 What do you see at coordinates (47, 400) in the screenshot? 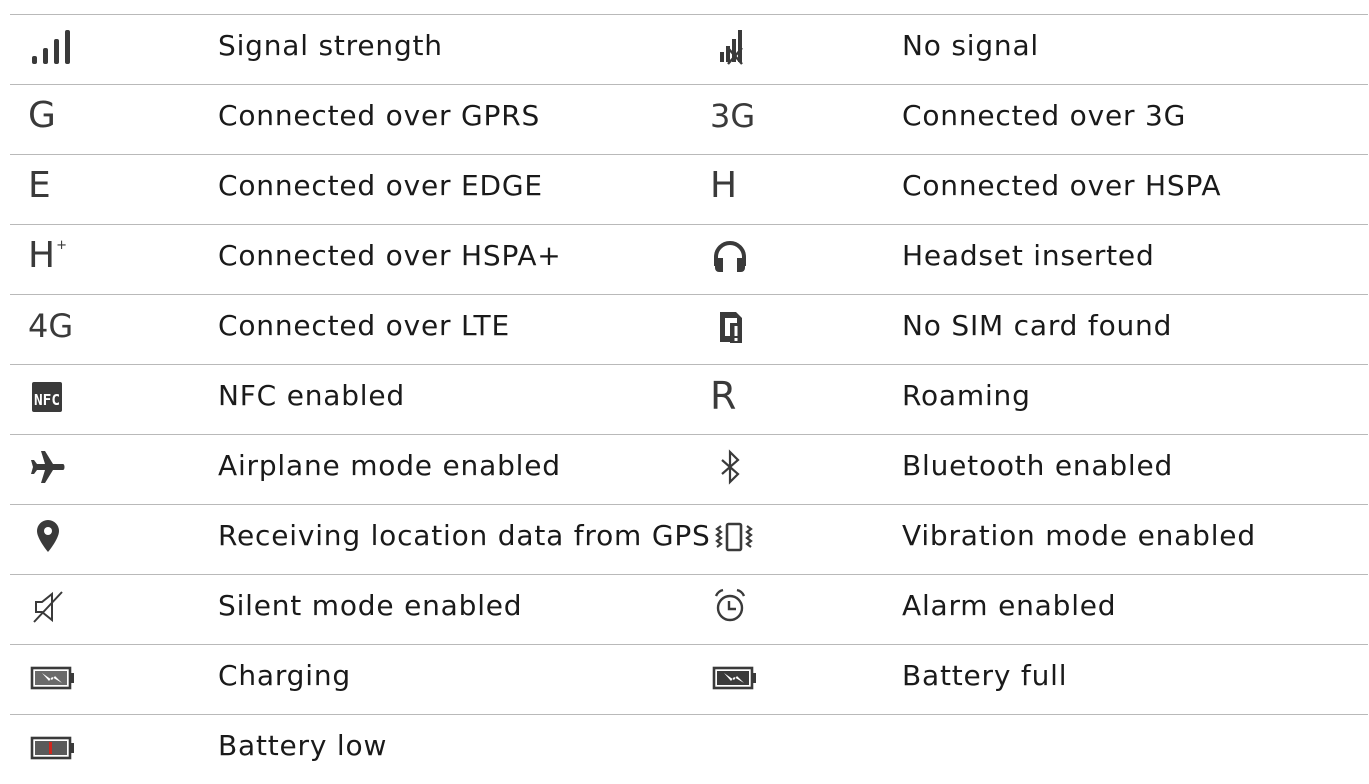
I see `nfc-icon-text: NFC` at bounding box center [47, 400].